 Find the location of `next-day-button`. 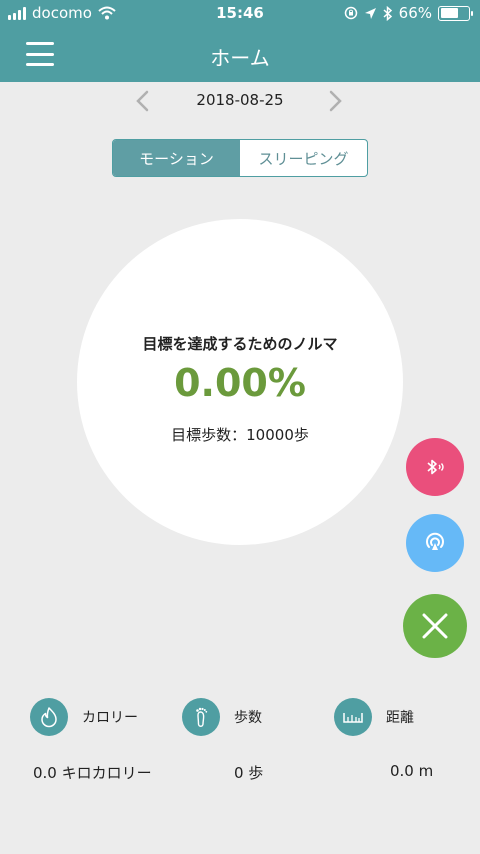

next-day-button is located at coordinates (335, 101).